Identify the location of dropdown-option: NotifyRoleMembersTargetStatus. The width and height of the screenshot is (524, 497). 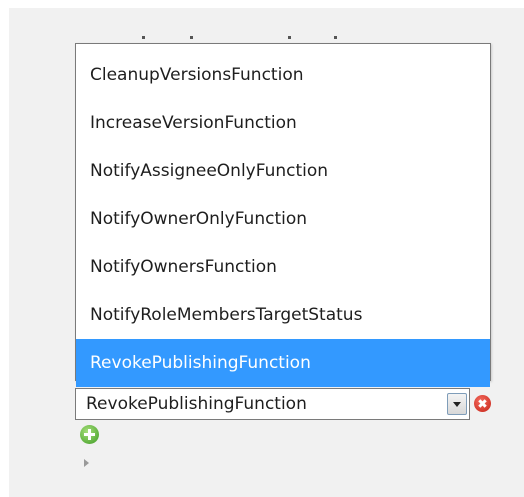
(283, 315).